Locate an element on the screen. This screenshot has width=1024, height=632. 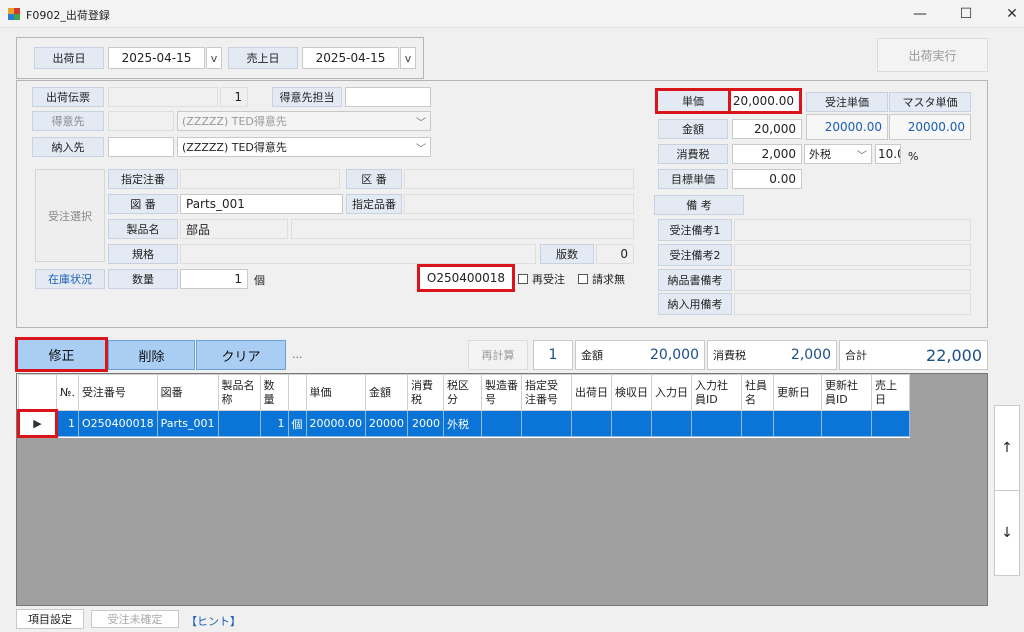
order-number-field: O250400018 is located at coordinates (466, 278).